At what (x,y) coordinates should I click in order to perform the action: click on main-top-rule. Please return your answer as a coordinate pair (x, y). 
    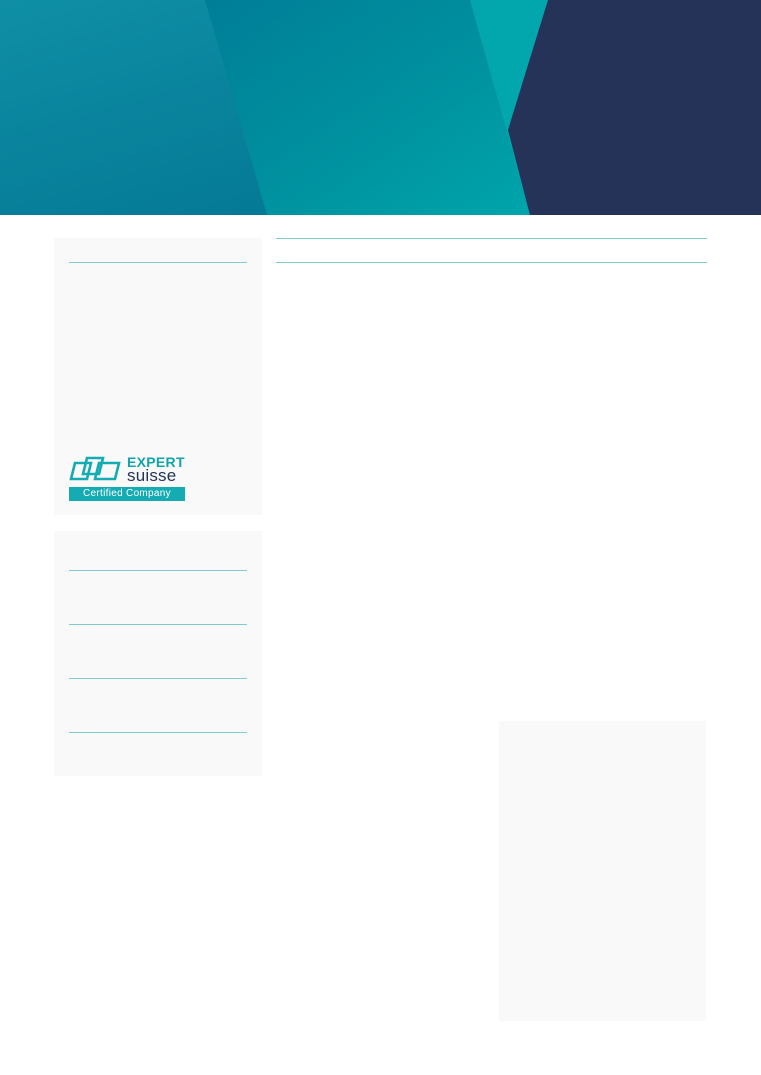
    Looking at the image, I should click on (491, 238).